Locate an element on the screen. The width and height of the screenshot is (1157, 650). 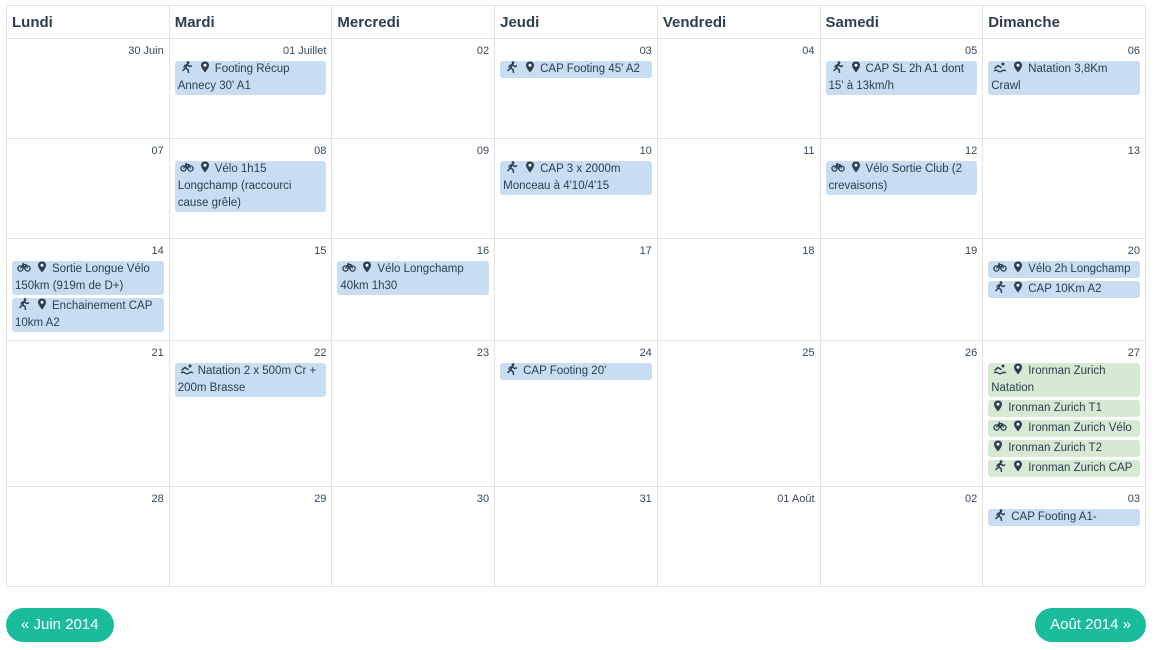
day-cell: 13 is located at coordinates (1064, 188).